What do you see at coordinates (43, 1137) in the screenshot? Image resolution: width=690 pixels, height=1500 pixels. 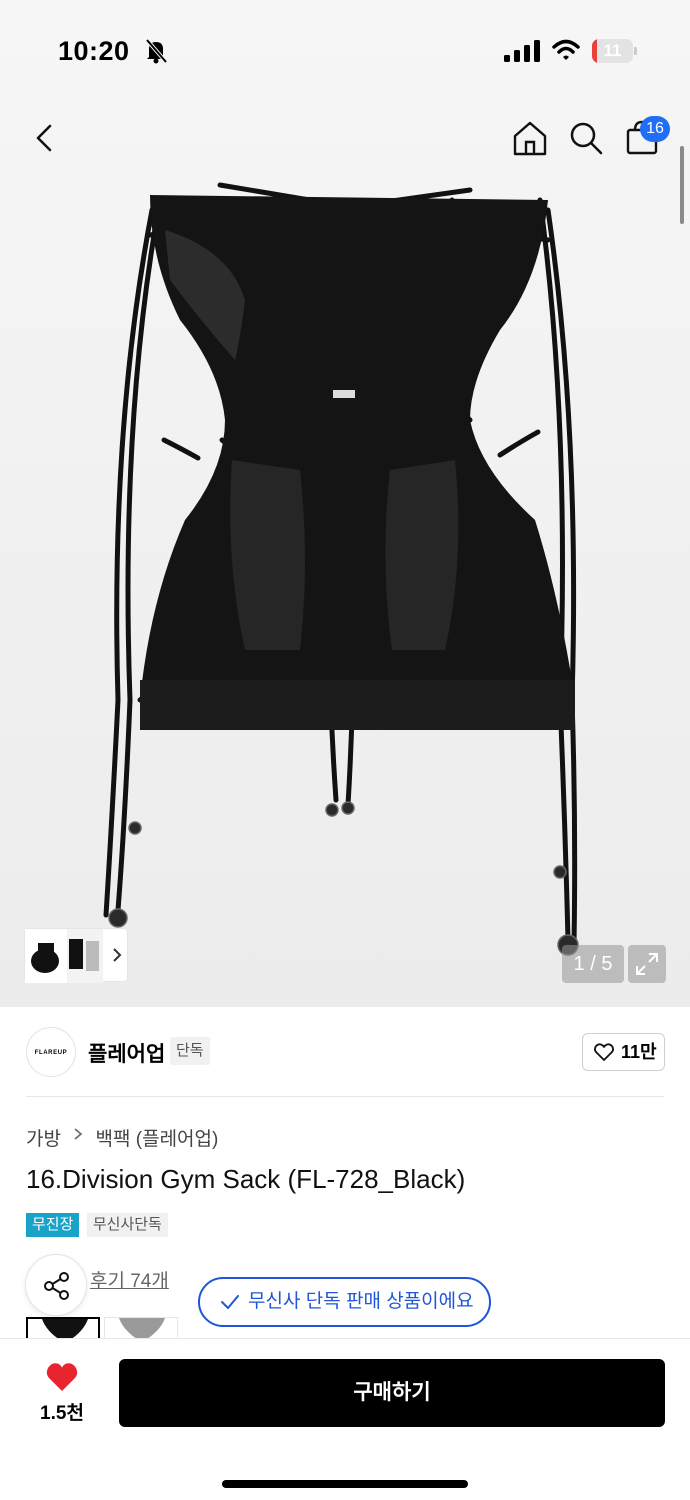 I see `breadcrumb-category: 가방` at bounding box center [43, 1137].